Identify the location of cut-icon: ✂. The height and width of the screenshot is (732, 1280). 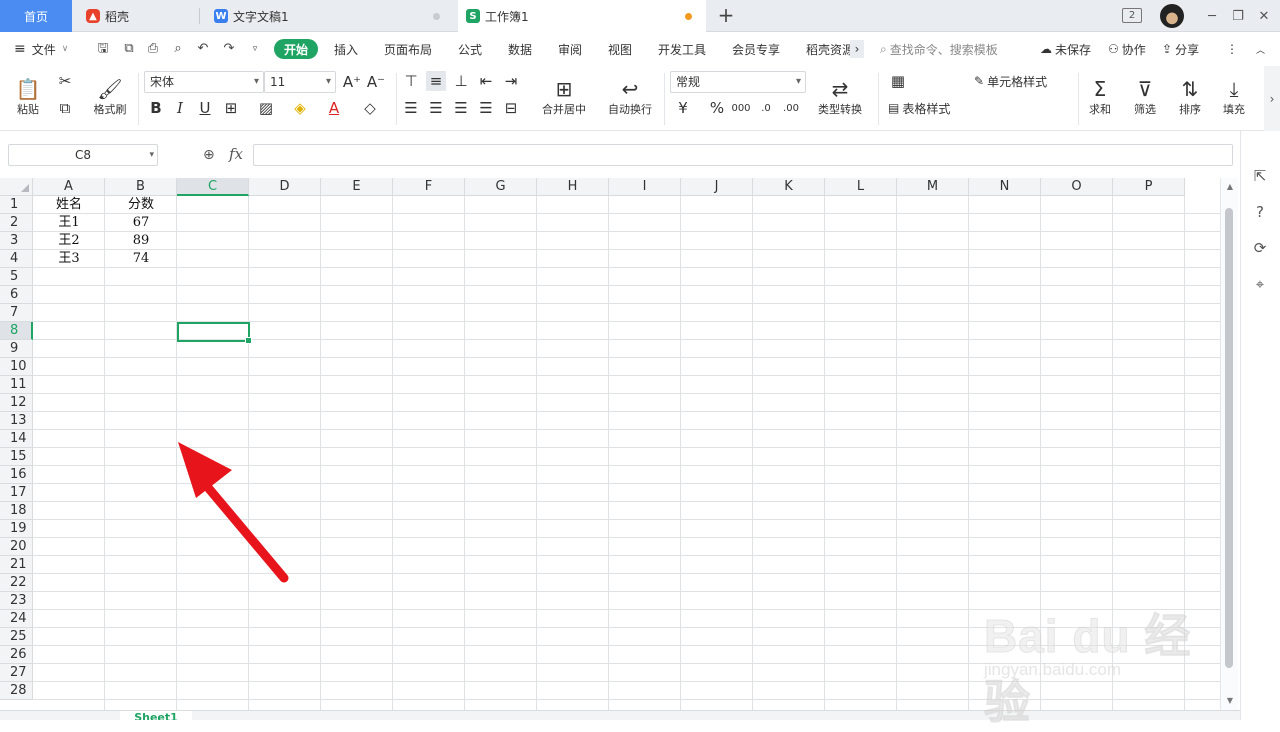
(65, 81).